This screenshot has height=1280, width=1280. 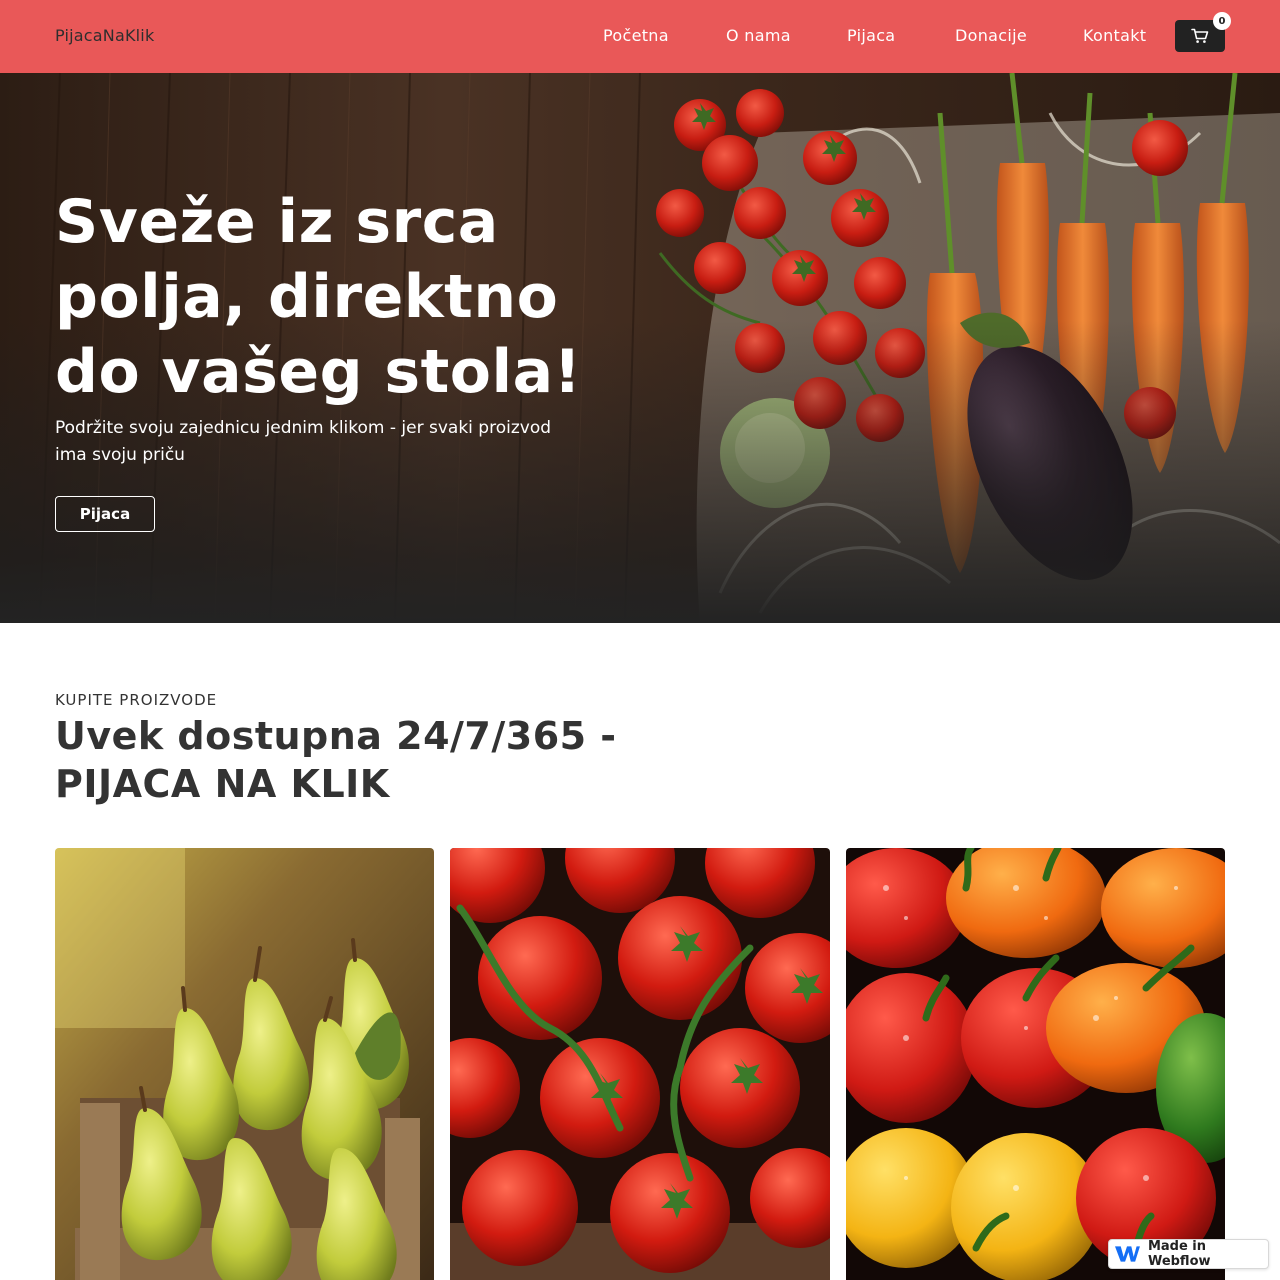 I want to click on pijaca-button: Pijaca, so click(x=105, y=514).